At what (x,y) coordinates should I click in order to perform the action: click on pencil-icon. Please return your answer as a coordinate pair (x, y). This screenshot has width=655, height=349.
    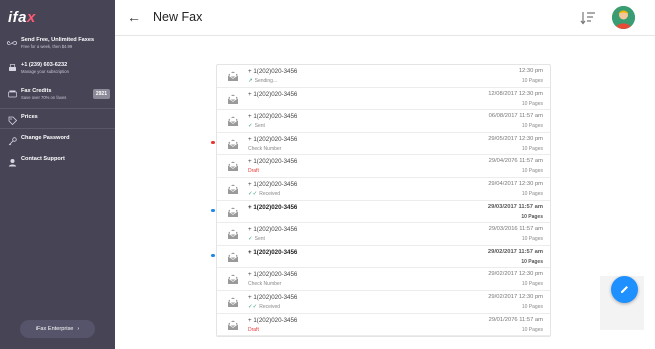
    Looking at the image, I should click on (624, 289).